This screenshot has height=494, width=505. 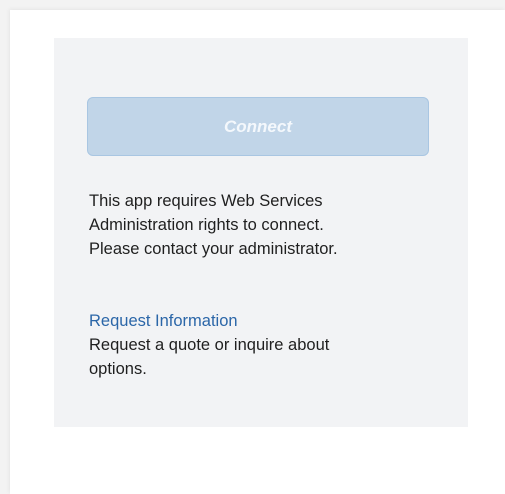 What do you see at coordinates (118, 369) in the screenshot?
I see `request-description-line: options.` at bounding box center [118, 369].